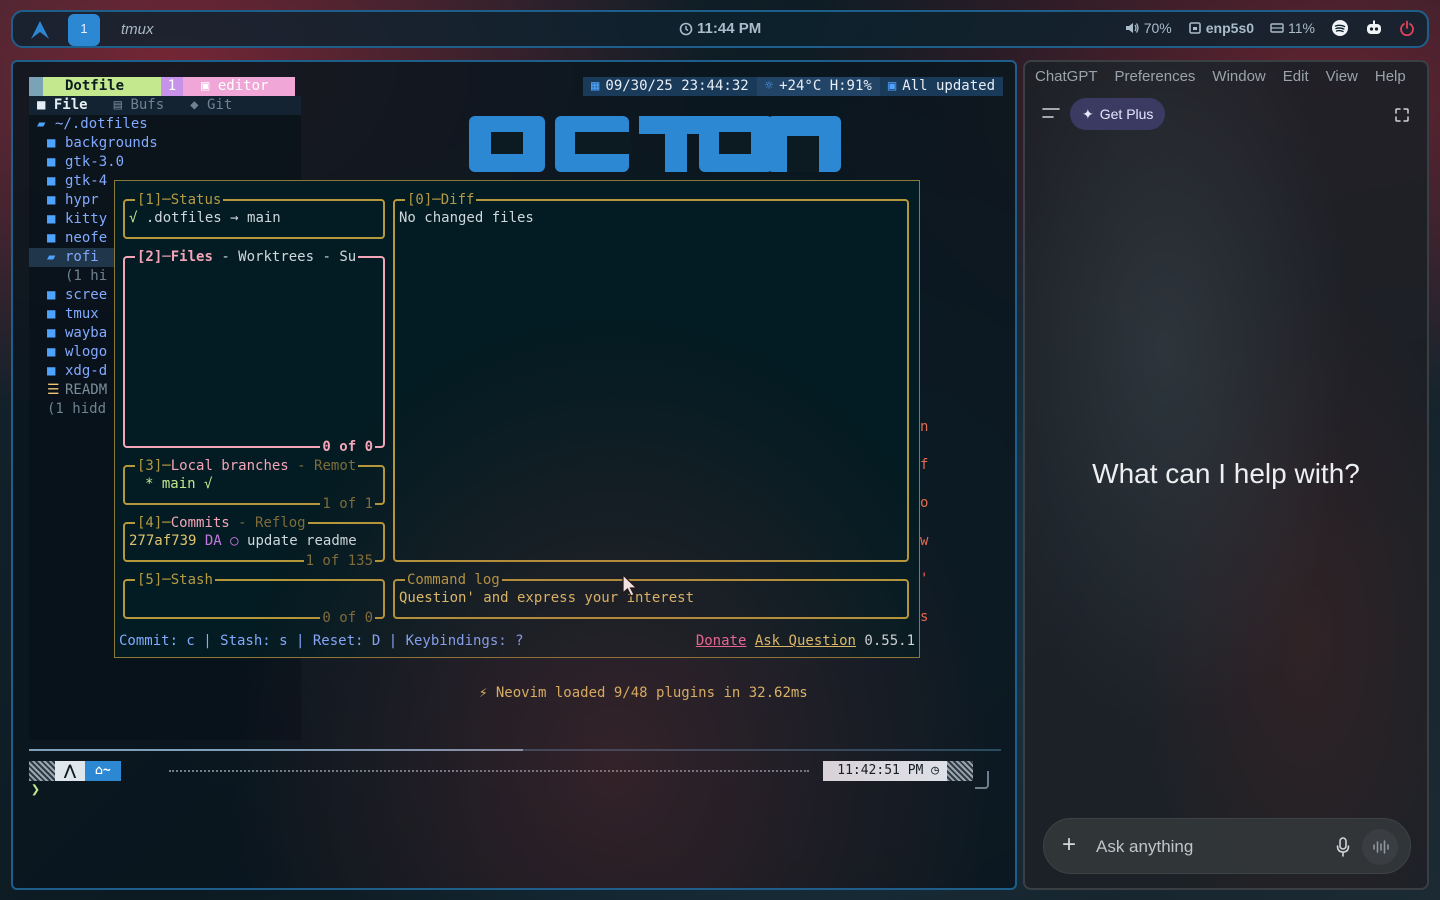 The width and height of the screenshot is (1440, 900). I want to click on sparkle-icon: ✦, so click(1088, 113).